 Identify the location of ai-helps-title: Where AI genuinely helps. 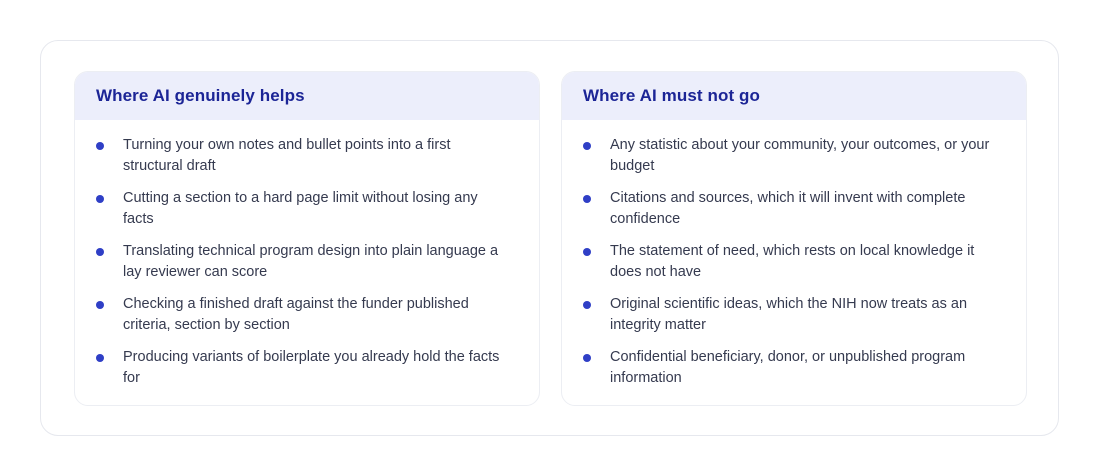
(200, 95).